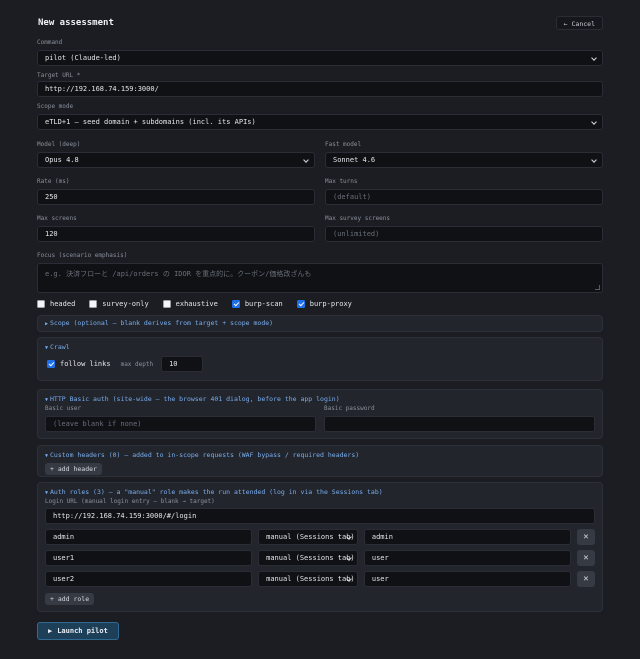 The height and width of the screenshot is (659, 640). I want to click on crawl-panel-toggle: Crawl, so click(320, 347).